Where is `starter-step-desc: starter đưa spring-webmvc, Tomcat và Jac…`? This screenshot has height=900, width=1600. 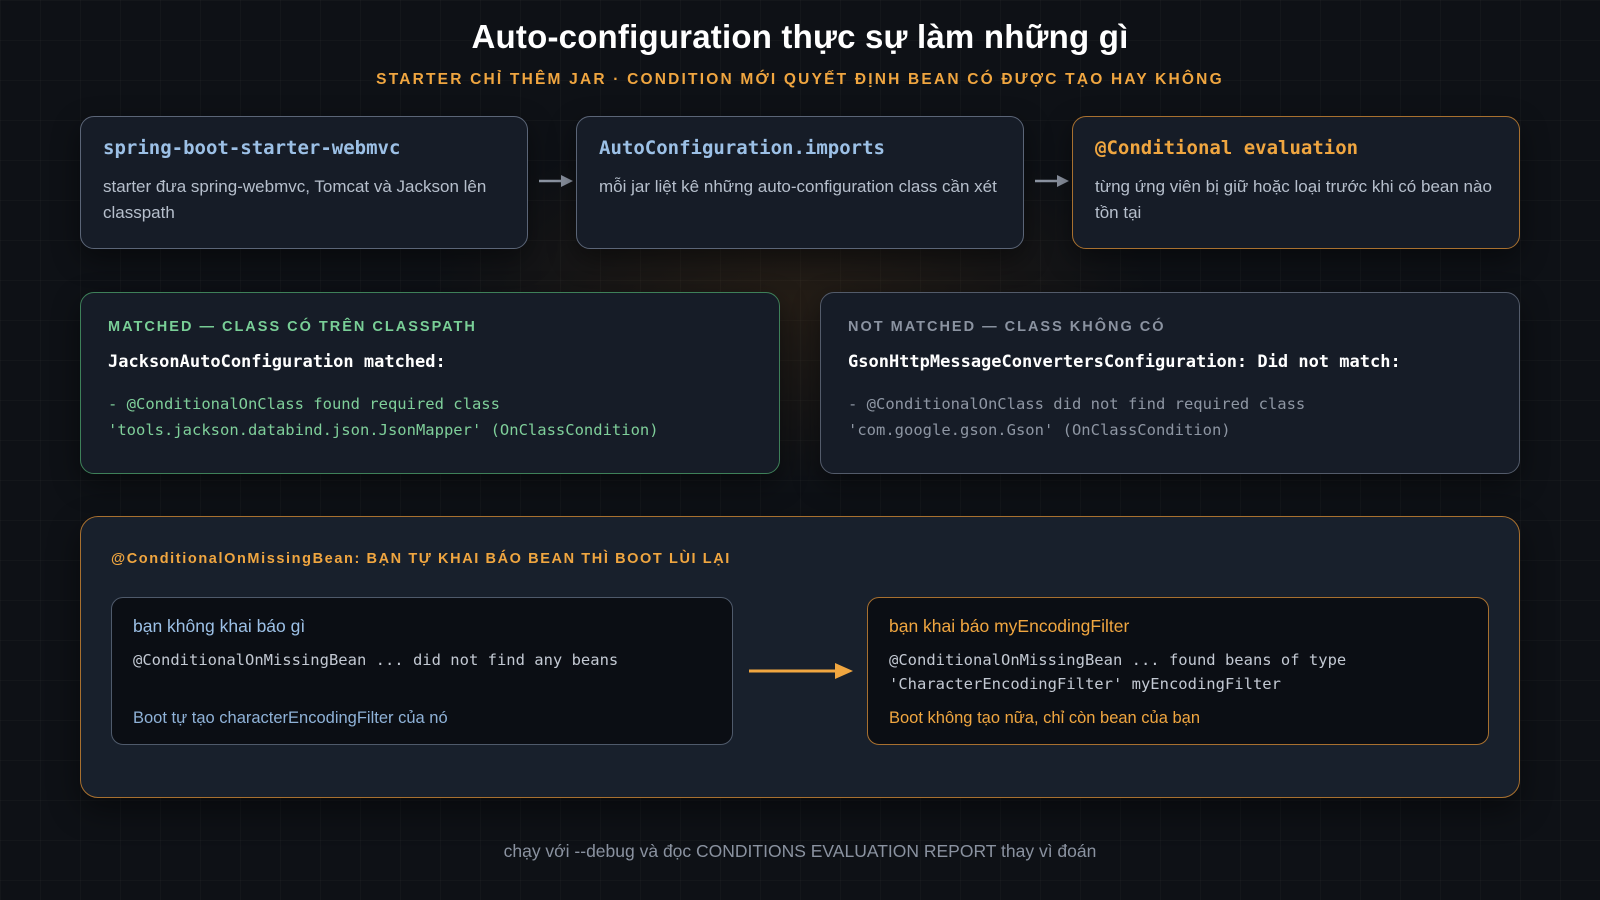 starter-step-desc: starter đưa spring-webmvc, Tomcat và Jac… is located at coordinates (295, 199).